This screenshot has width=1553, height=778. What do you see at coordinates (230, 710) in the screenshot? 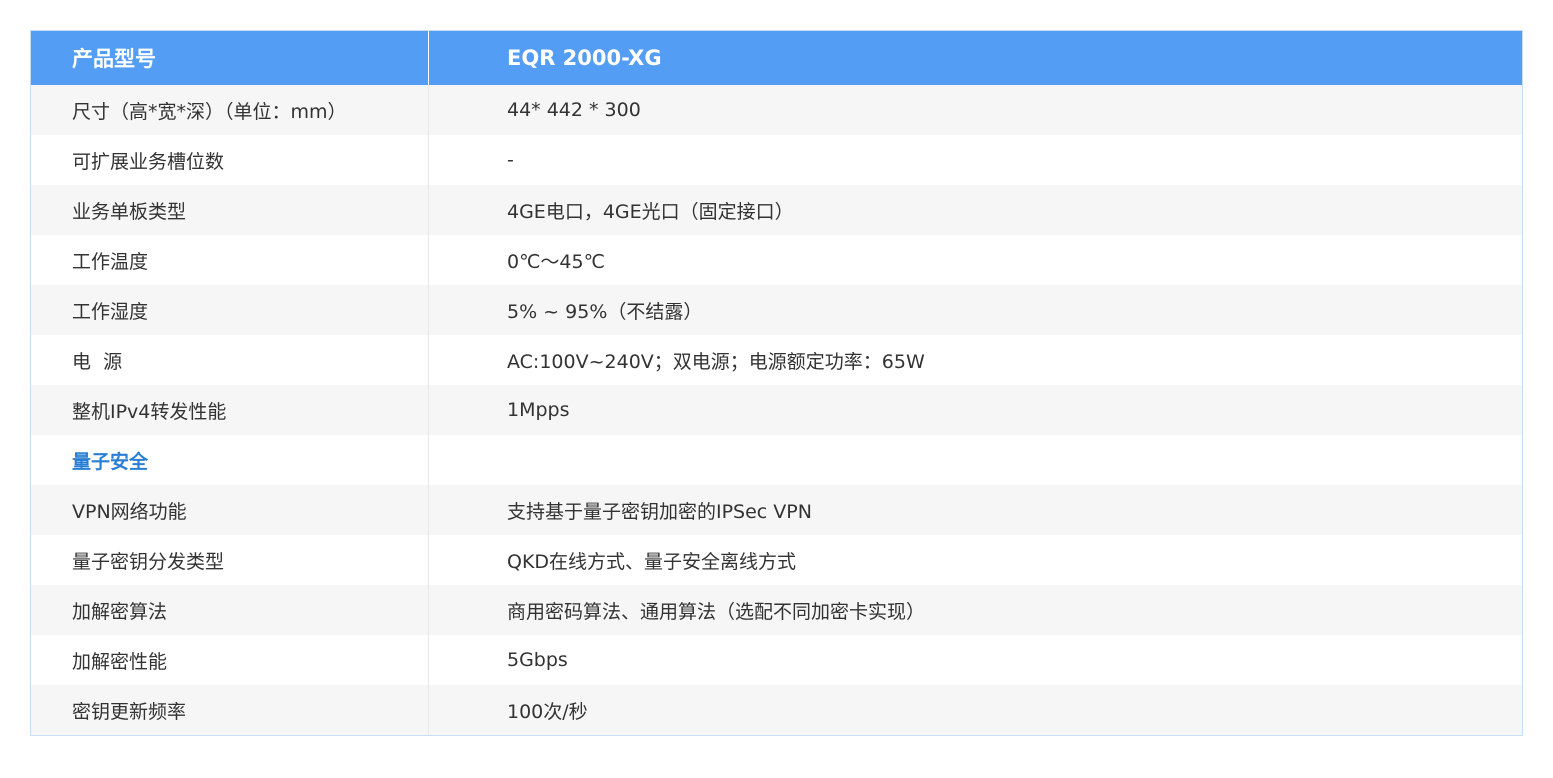
I see `row-label: 密钥更新频率` at bounding box center [230, 710].